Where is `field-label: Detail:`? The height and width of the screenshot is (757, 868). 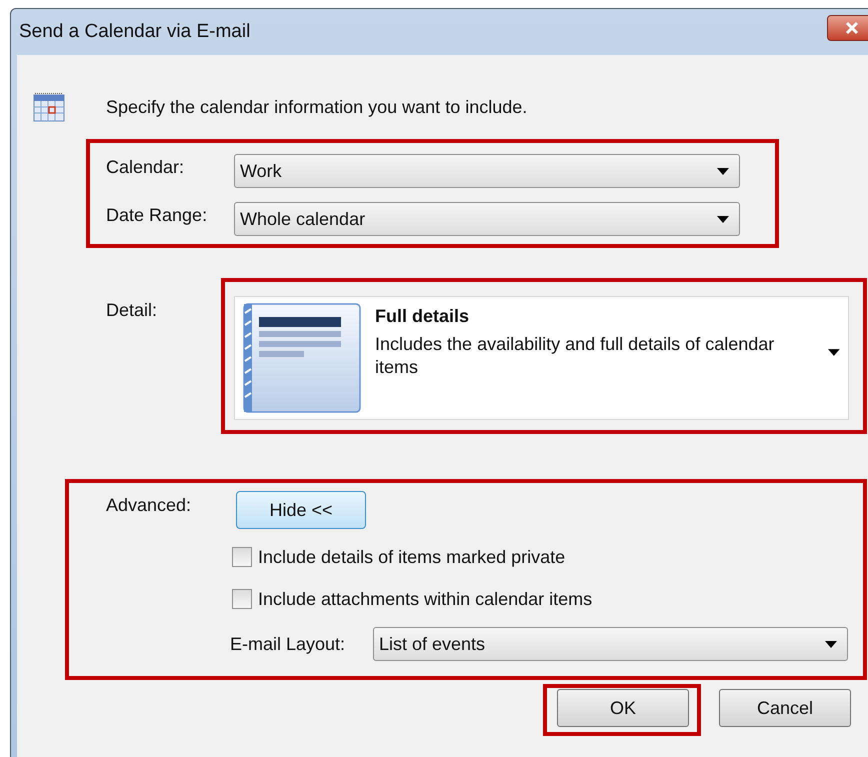
field-label: Detail: is located at coordinates (132, 311).